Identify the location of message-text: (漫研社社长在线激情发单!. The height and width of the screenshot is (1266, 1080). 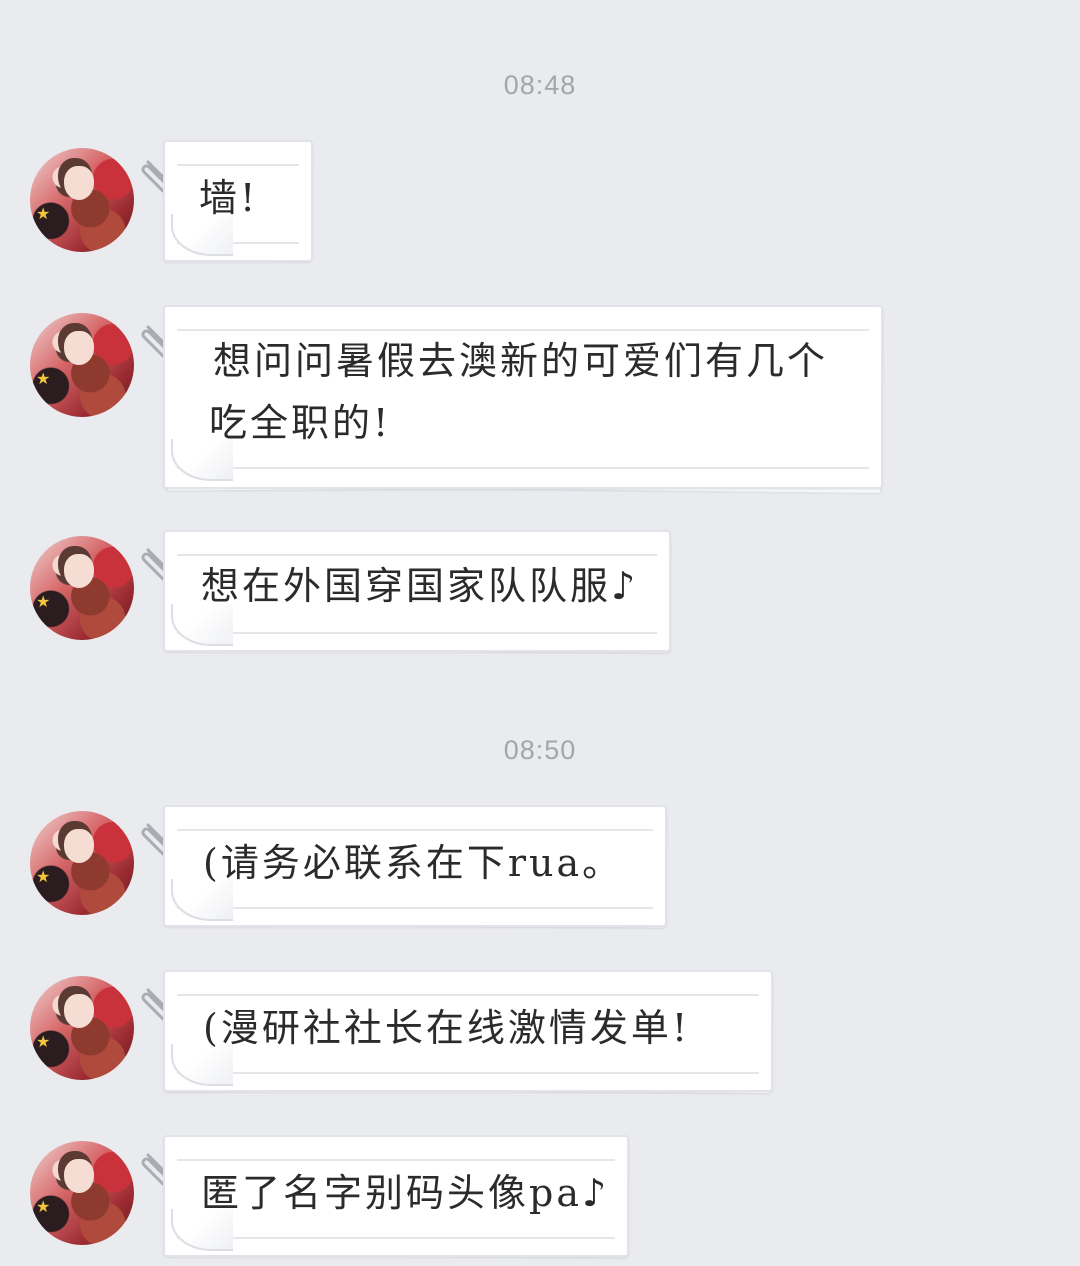
(447, 1028).